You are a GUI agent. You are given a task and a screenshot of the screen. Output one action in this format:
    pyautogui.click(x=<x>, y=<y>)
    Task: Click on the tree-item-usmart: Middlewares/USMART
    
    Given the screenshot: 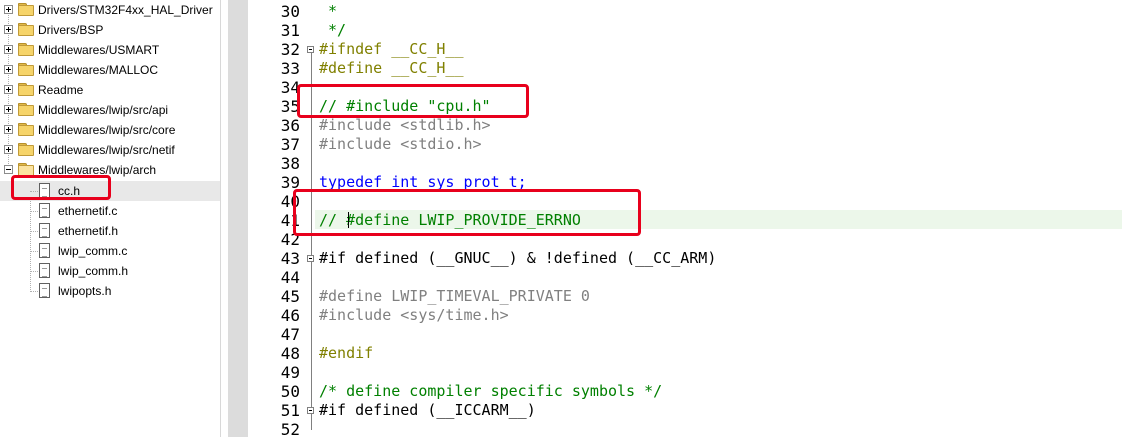 What is the action you would take?
    pyautogui.click(x=110, y=50)
    